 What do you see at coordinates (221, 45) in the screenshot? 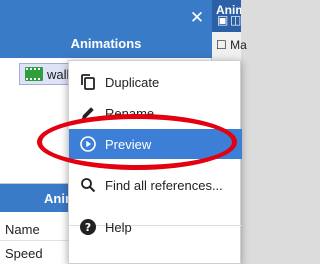
I see `checkbox-icon: ☐` at bounding box center [221, 45].